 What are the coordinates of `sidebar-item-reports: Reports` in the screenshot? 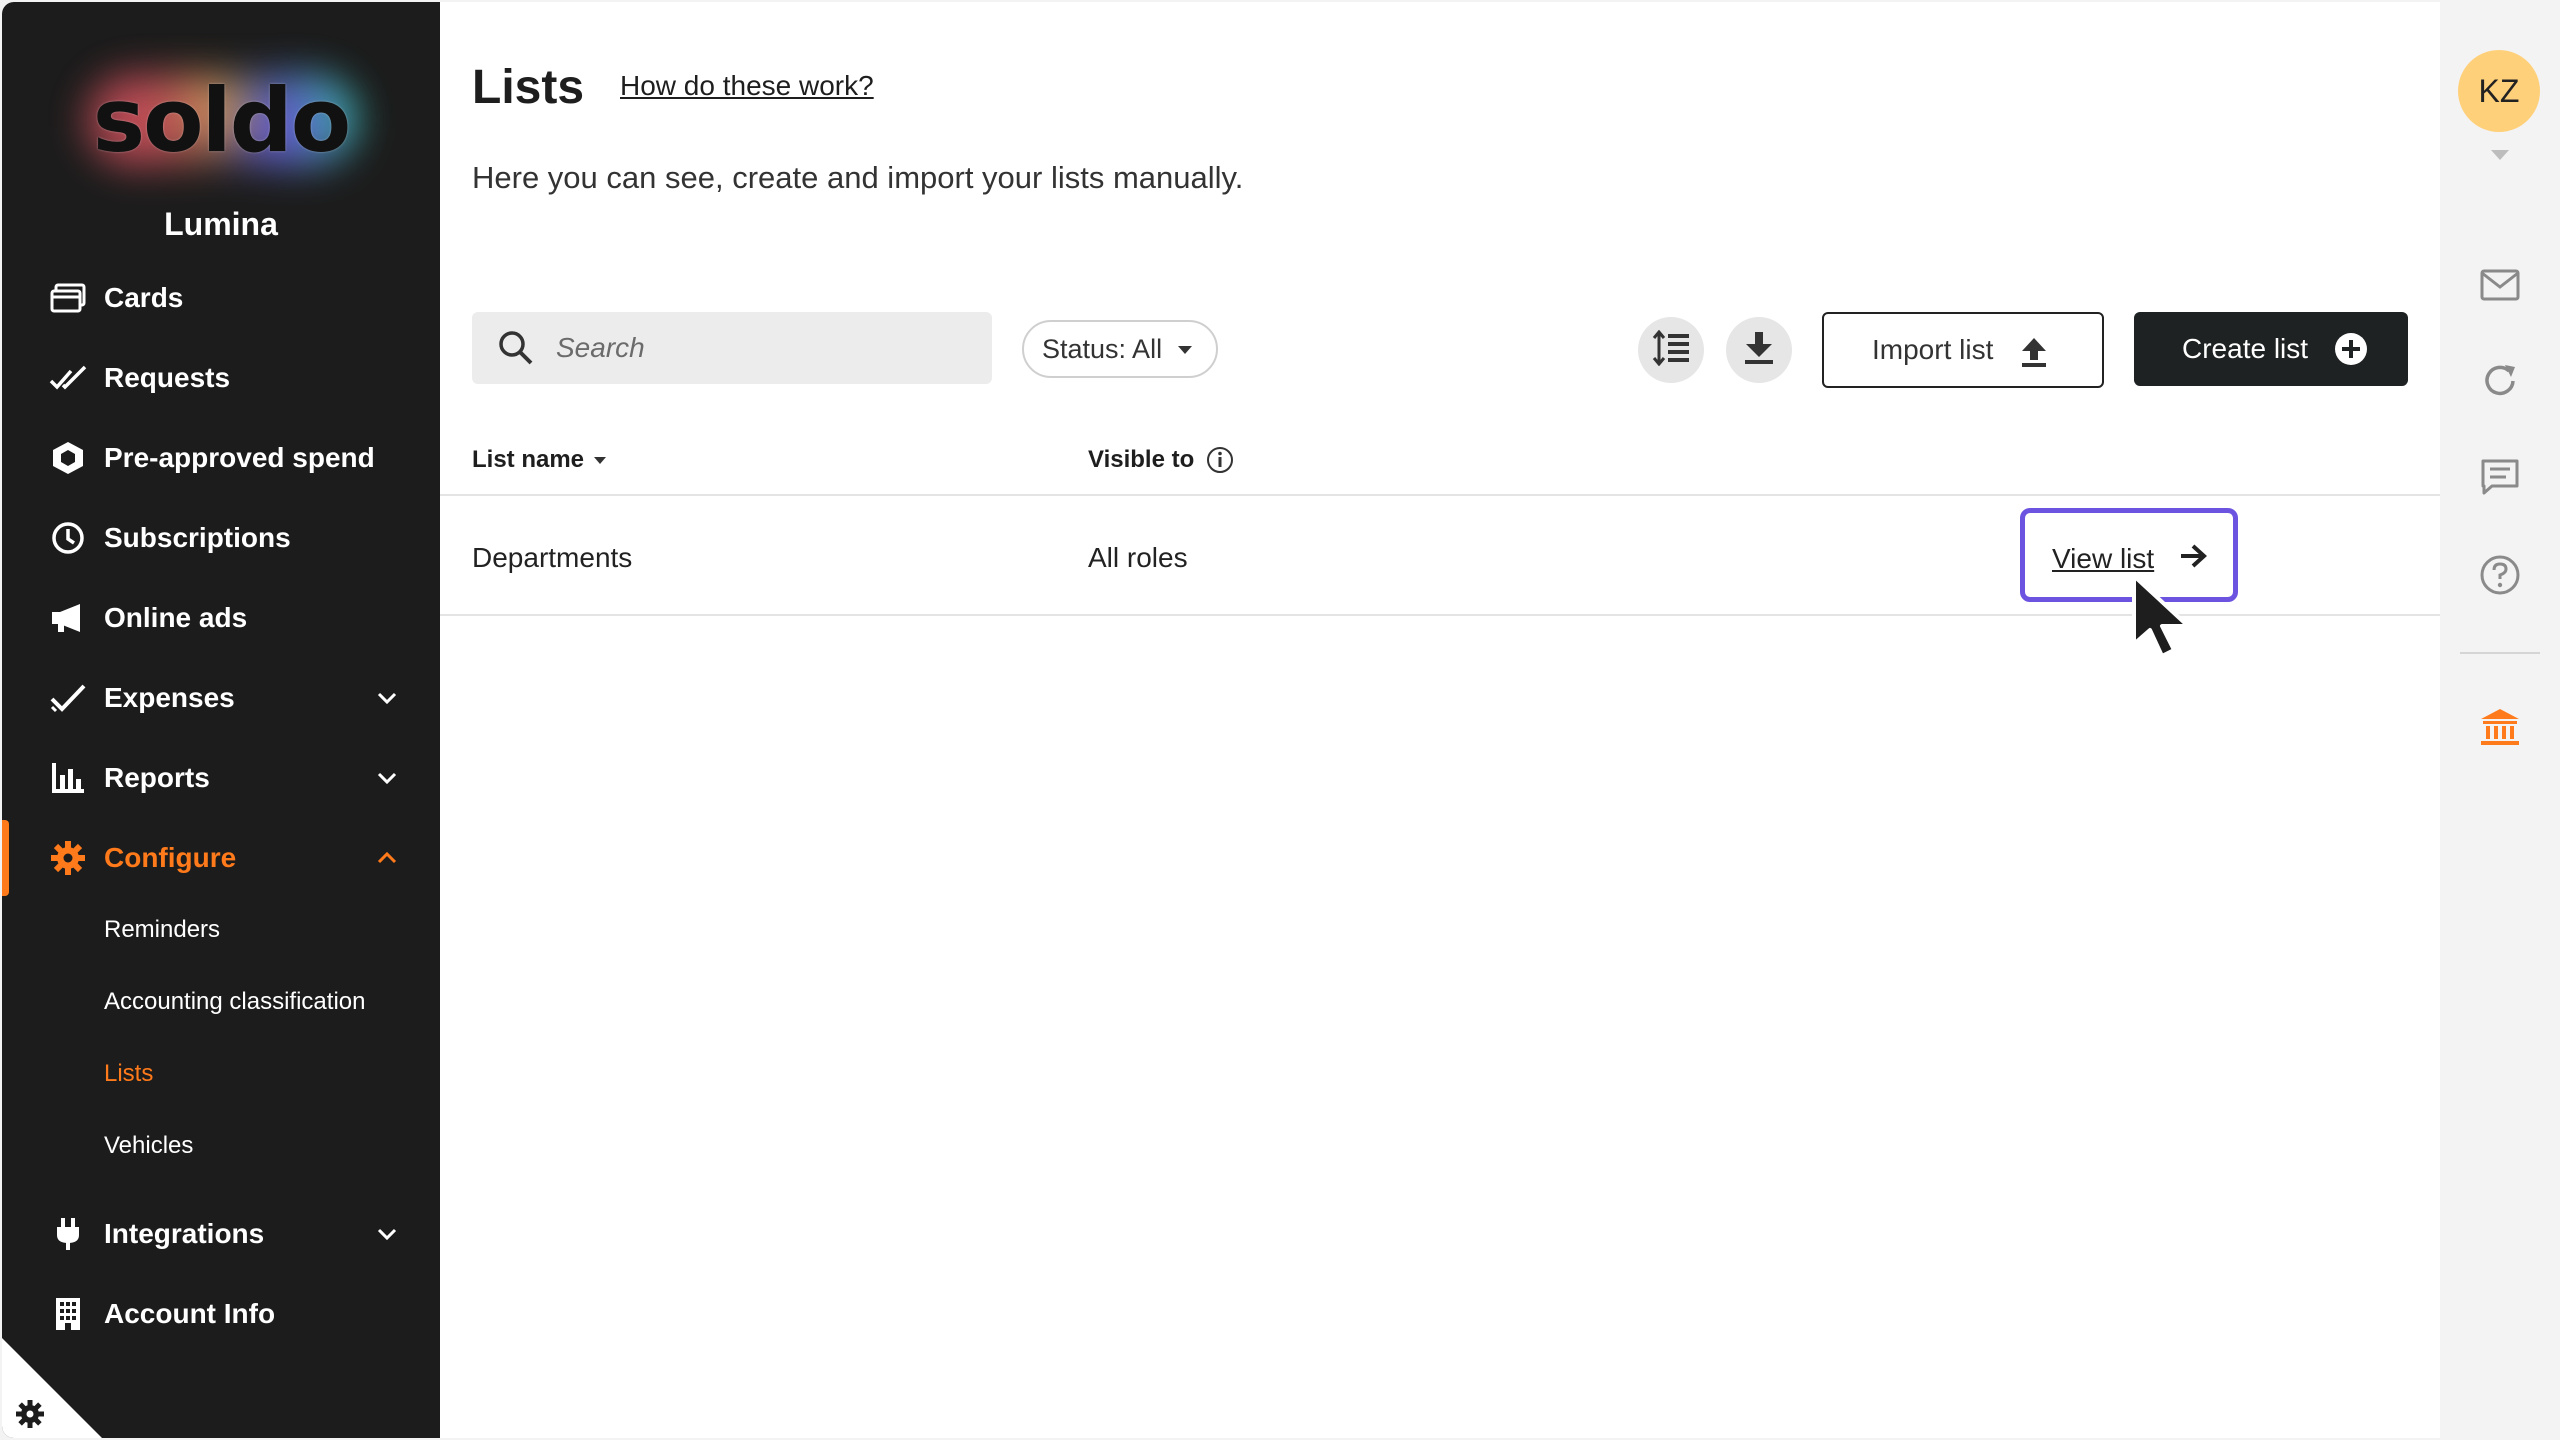 It's located at (221, 778).